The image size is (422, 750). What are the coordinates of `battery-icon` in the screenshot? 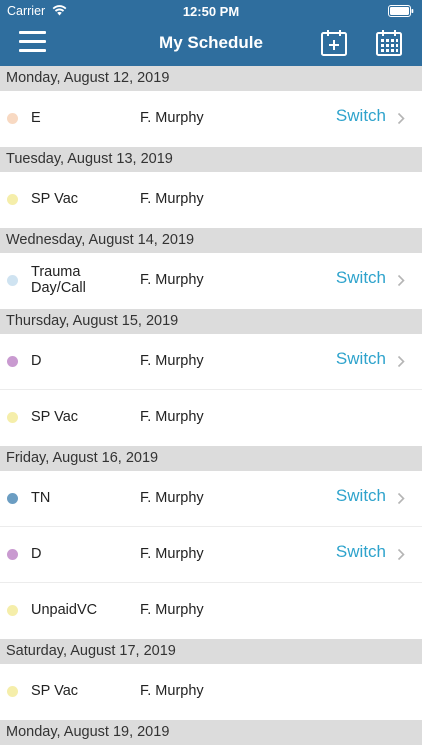 It's located at (401, 11).